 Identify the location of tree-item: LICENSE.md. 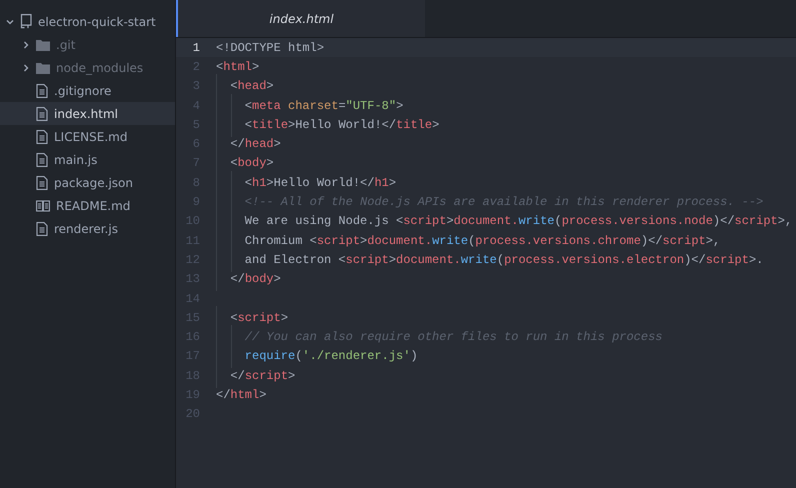
(87, 136).